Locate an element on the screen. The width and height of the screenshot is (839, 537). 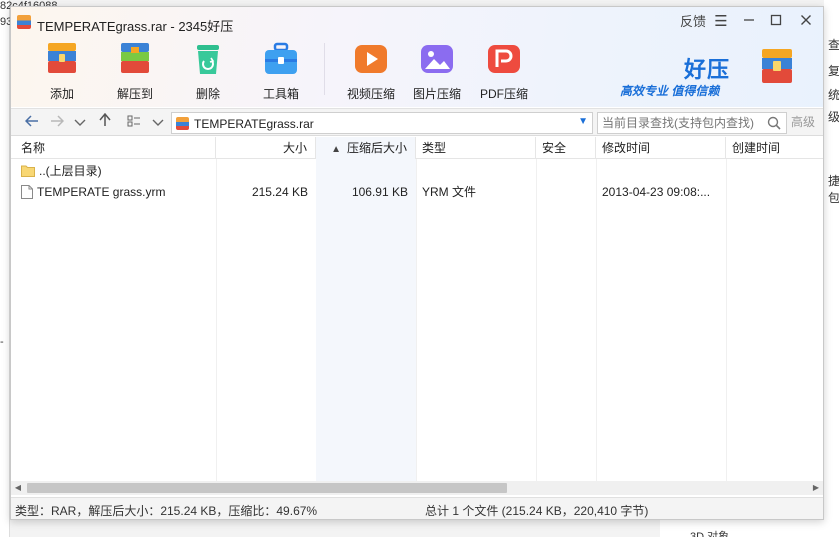
video-compress-icon is located at coordinates (371, 59).